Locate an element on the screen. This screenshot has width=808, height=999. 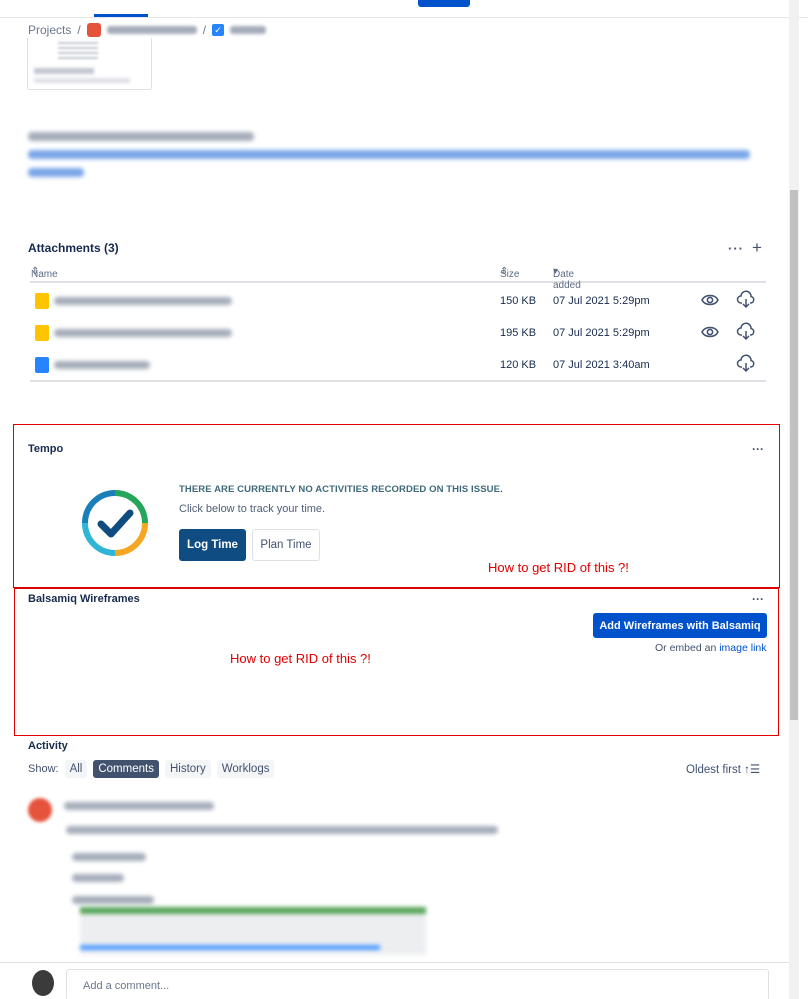
active-tab-indicator is located at coordinates (121, 15).